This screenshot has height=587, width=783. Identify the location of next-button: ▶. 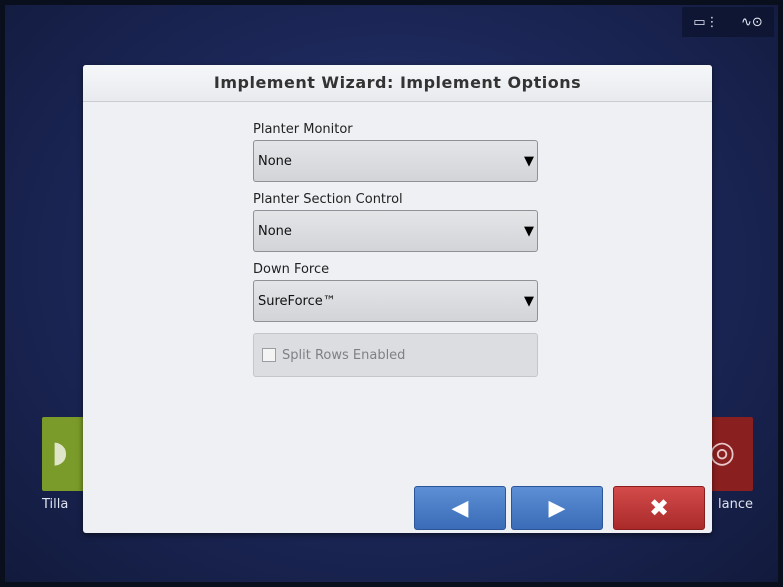
(557, 508).